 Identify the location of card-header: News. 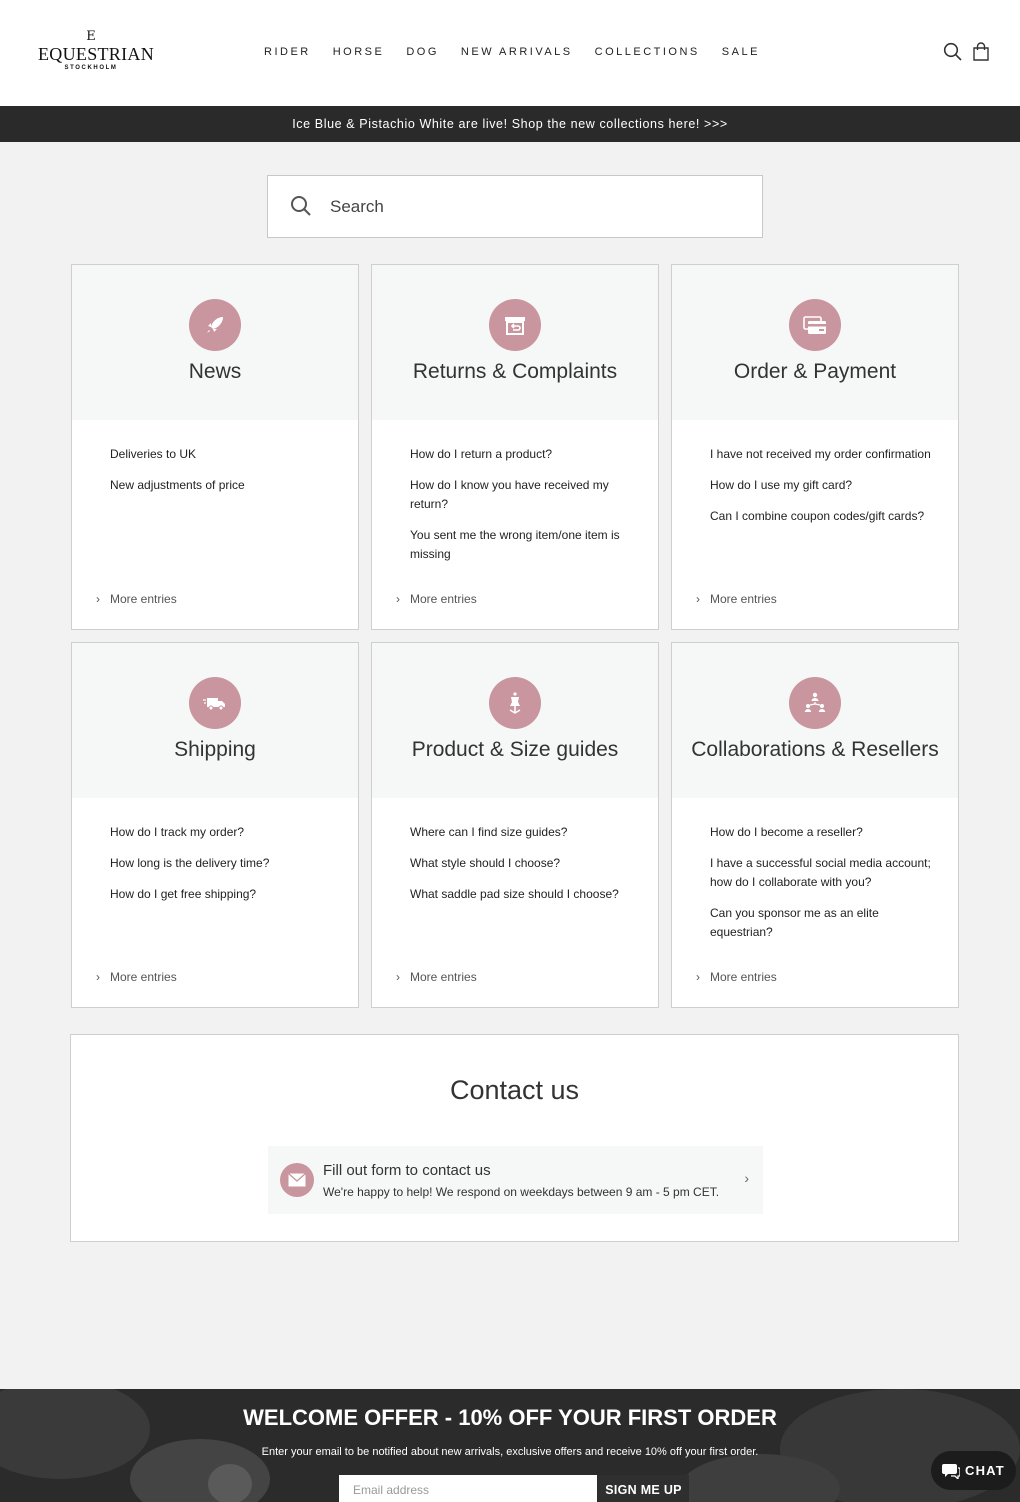
(215, 342).